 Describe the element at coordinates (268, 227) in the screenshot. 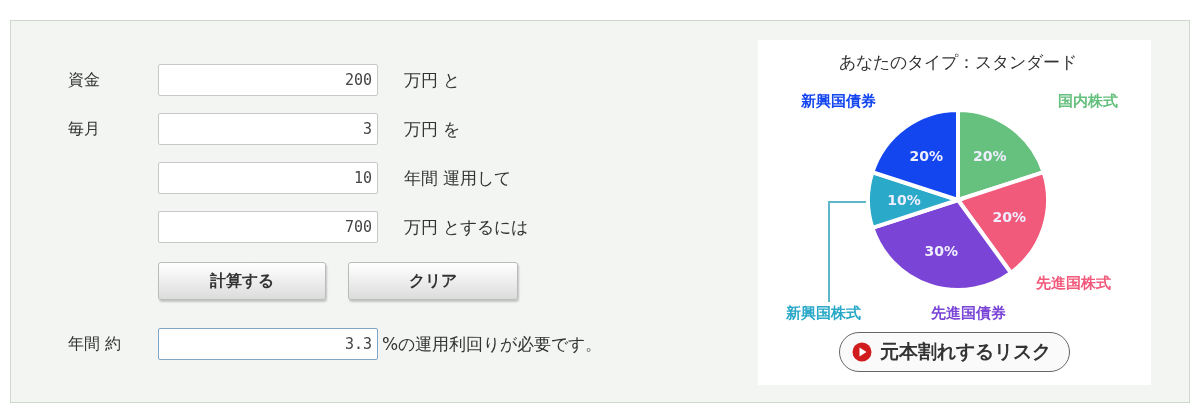

I see `input-field: 700` at that location.